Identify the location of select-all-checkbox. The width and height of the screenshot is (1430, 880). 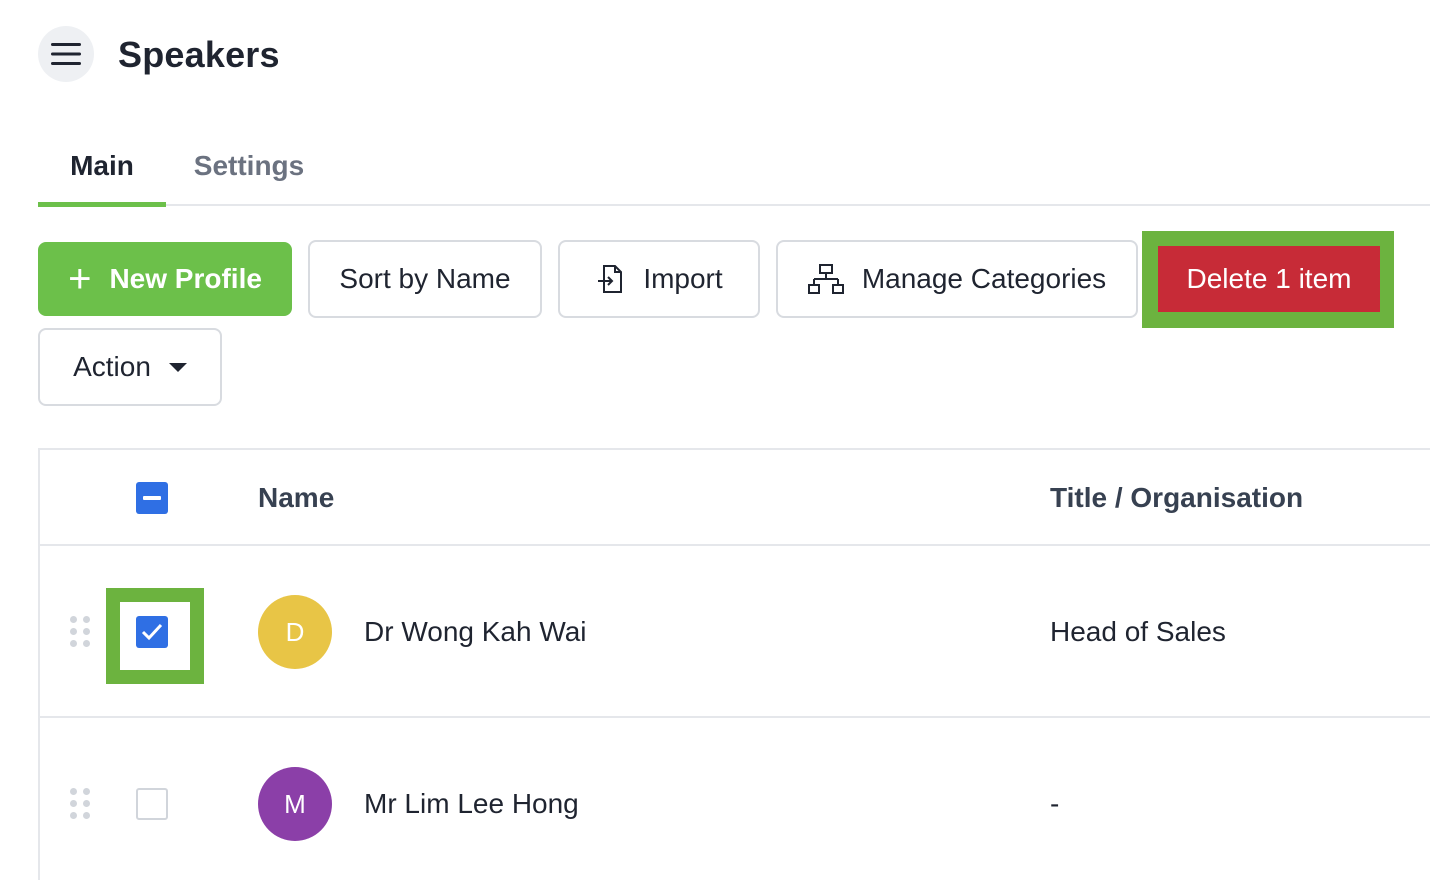
(152, 498).